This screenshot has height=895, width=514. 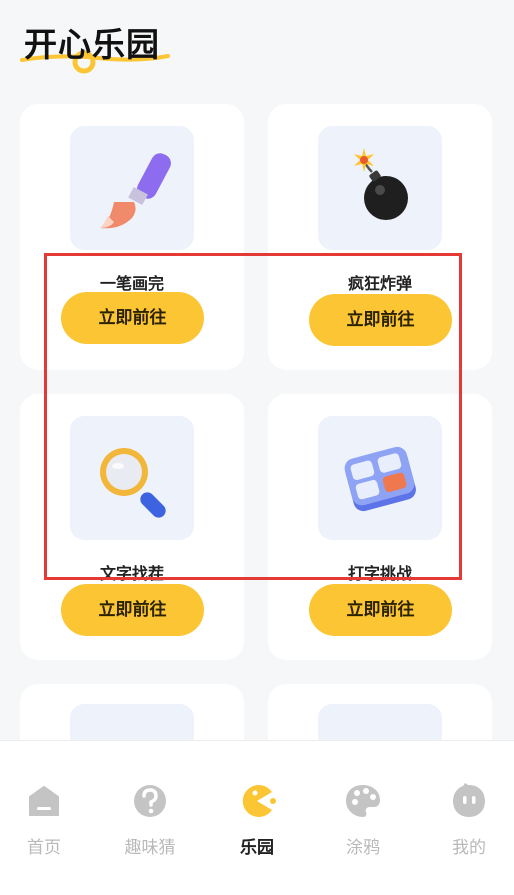 What do you see at coordinates (46, 821) in the screenshot?
I see `tab-home: 首页` at bounding box center [46, 821].